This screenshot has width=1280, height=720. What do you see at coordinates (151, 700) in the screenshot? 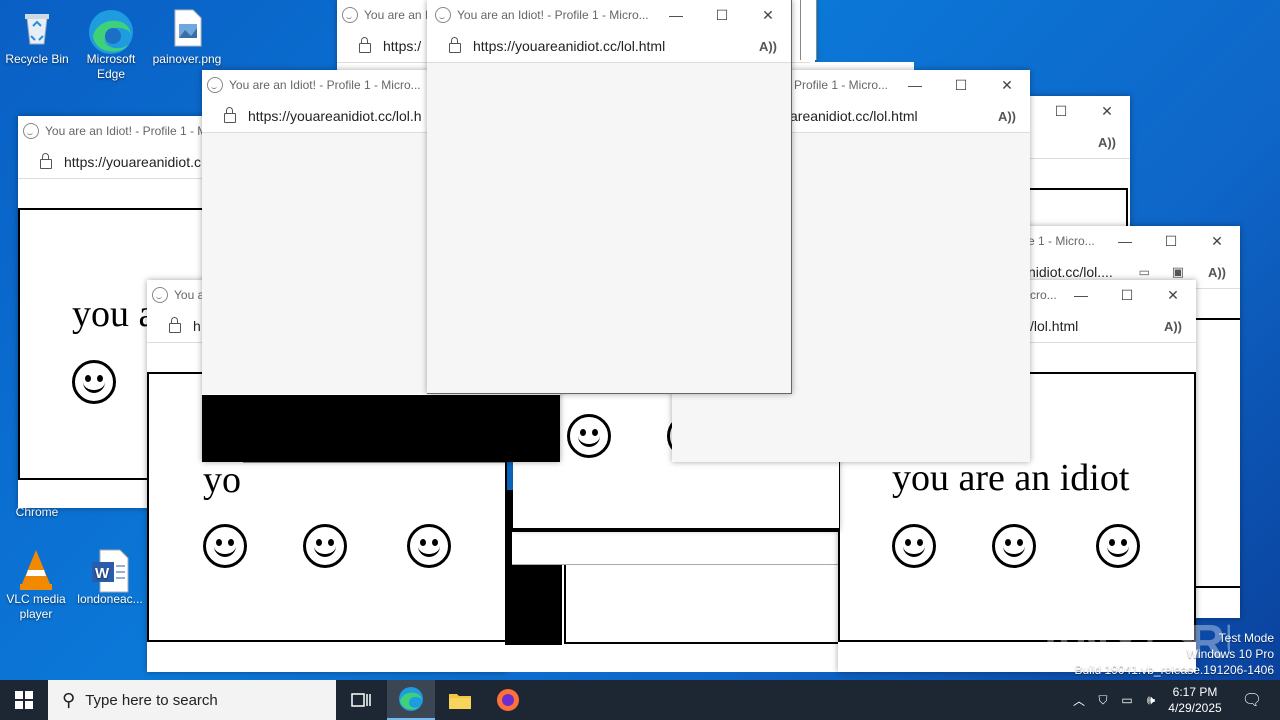
I see `search-placeholder: Type here to search` at bounding box center [151, 700].